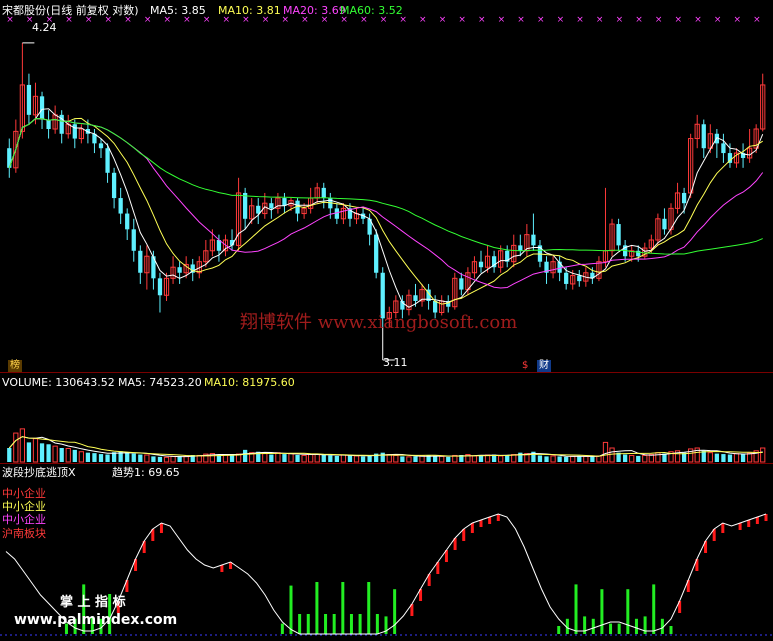 Image resolution: width=773 pixels, height=641 pixels. What do you see at coordinates (24, 493) in the screenshot?
I see `legend-item-1: 中小企业` at bounding box center [24, 493].